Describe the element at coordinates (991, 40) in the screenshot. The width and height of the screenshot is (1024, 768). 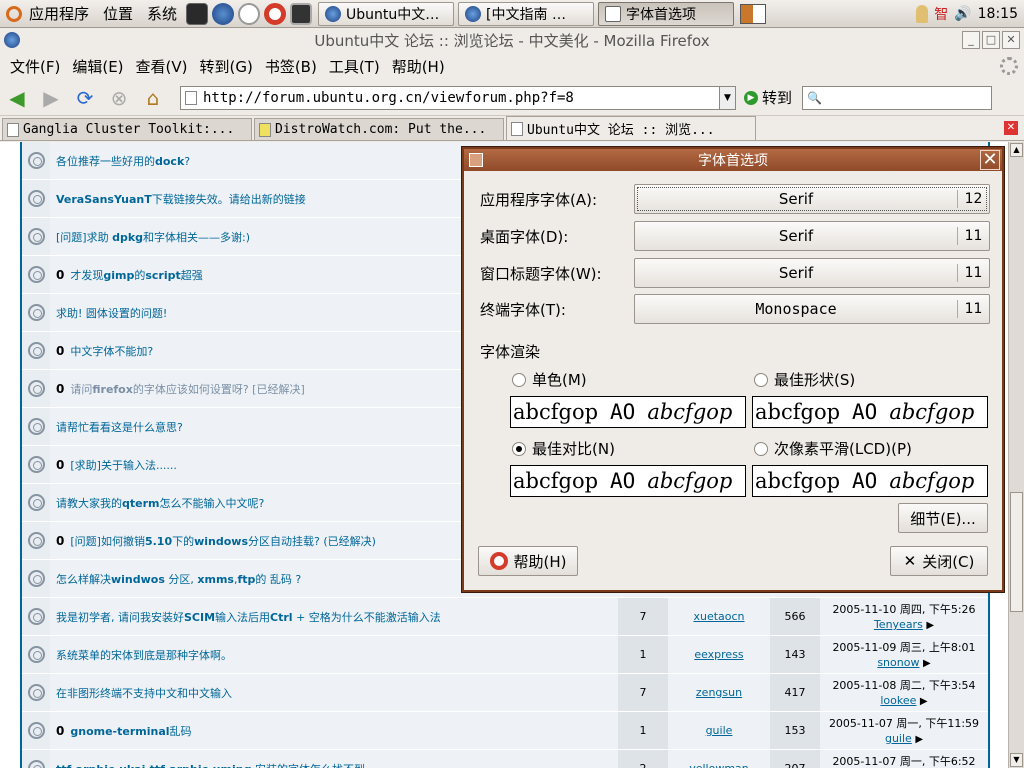
I see `maximize-button: □` at that location.